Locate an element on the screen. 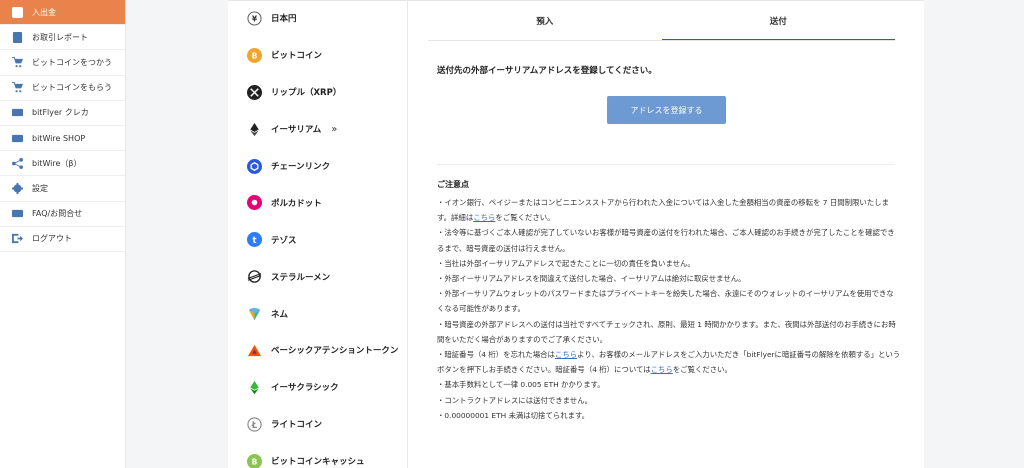  tab-bar: 預入 送付 is located at coordinates (661, 20).